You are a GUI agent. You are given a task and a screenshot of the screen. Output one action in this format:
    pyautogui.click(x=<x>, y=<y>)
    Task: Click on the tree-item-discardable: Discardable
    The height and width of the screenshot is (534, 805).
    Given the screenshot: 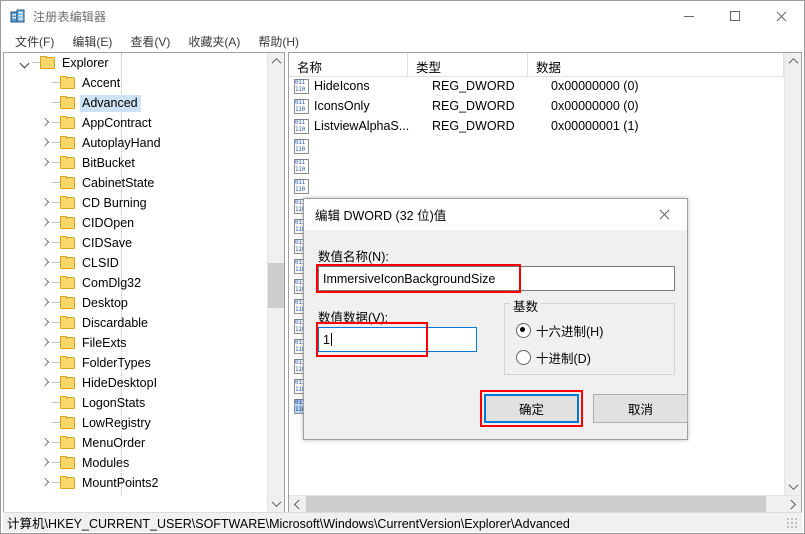 What is the action you would take?
    pyautogui.click(x=135, y=323)
    